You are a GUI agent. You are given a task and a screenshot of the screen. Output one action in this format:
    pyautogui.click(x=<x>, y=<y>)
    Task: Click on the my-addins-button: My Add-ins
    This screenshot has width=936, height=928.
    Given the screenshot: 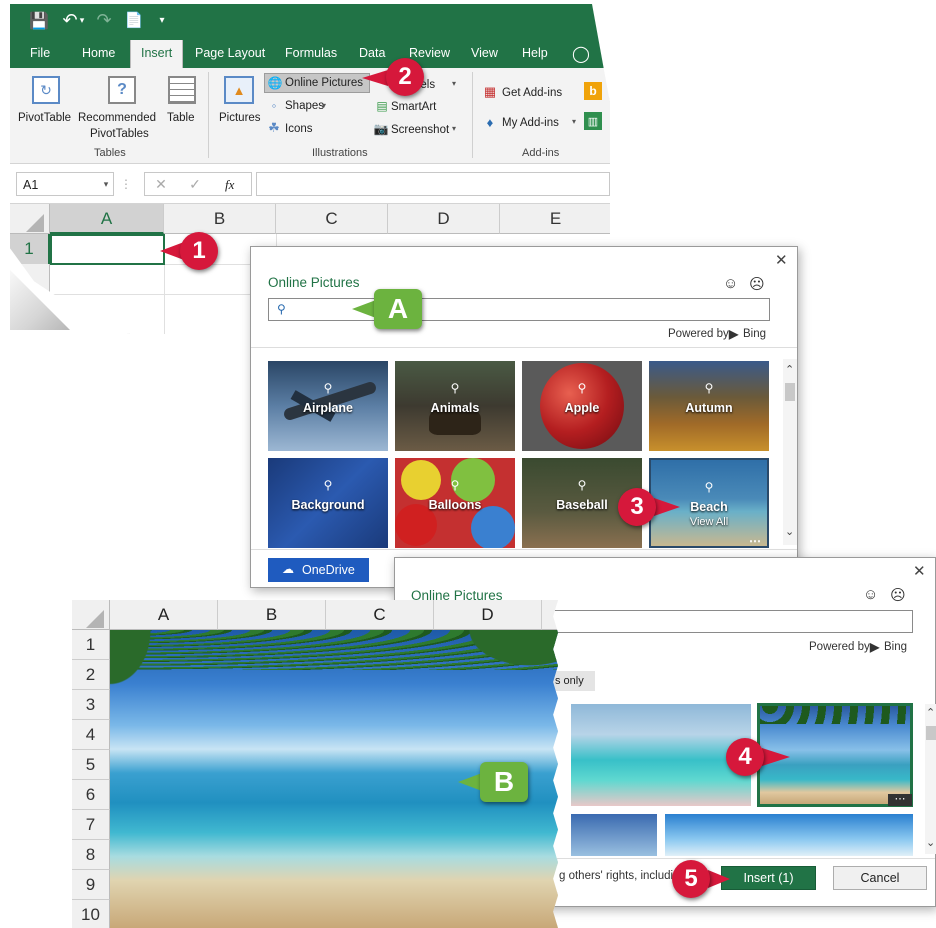 What is the action you would take?
    pyautogui.click(x=530, y=123)
    